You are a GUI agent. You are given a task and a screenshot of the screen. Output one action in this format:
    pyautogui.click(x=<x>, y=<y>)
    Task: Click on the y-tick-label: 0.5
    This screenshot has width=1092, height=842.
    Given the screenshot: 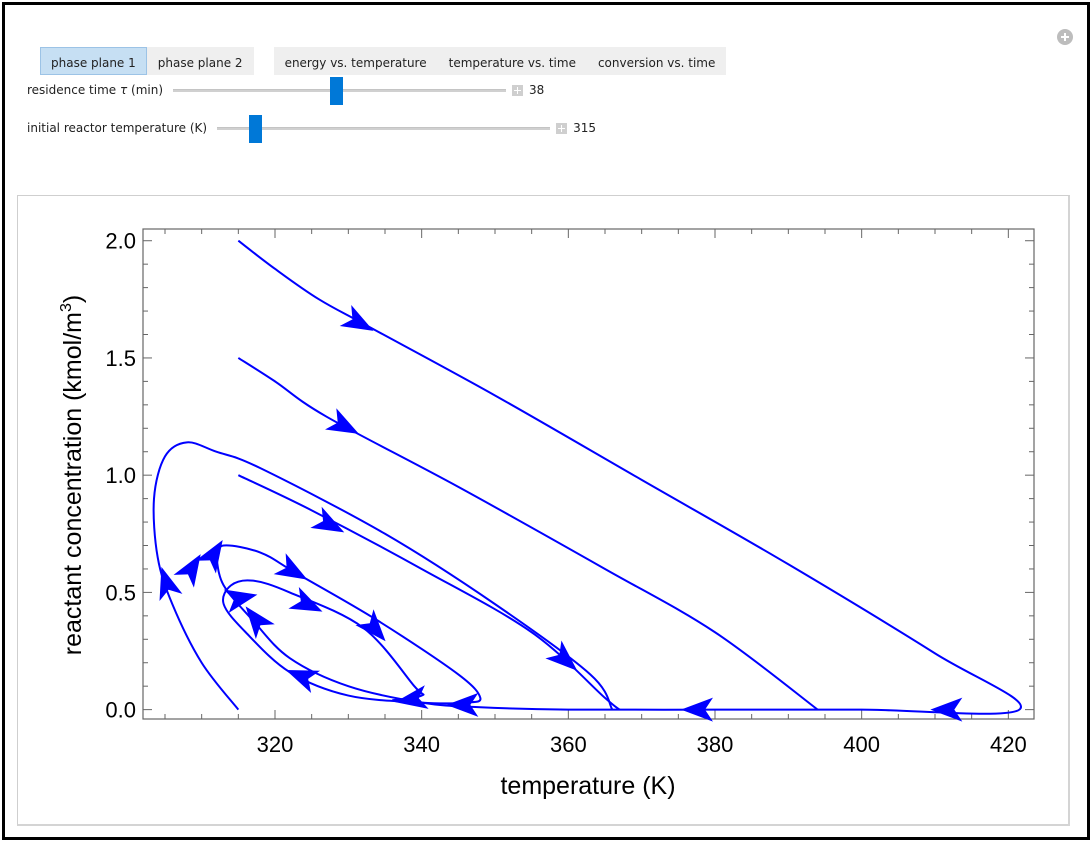 What is the action you would take?
    pyautogui.click(x=120, y=592)
    